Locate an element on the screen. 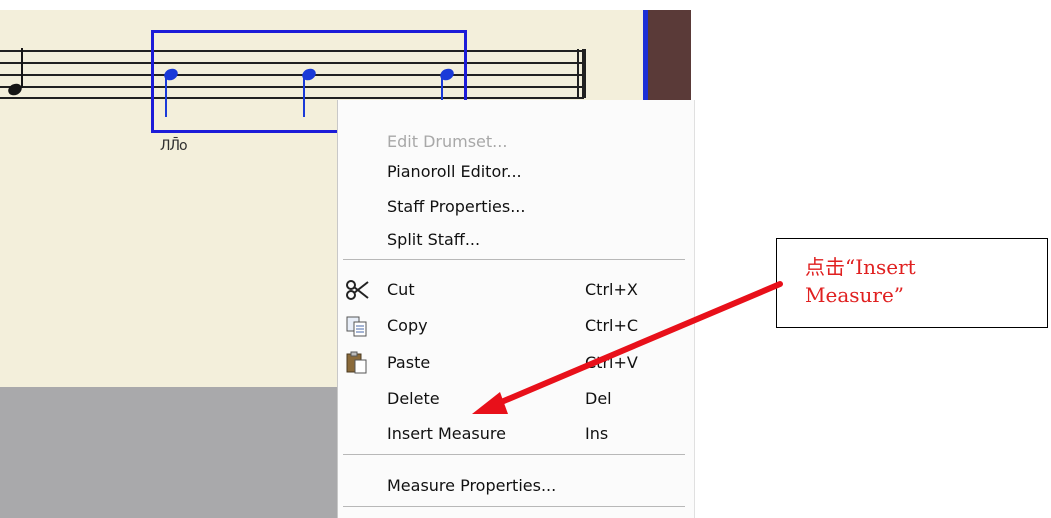 This screenshot has height=518, width=1051. menu-paste: Paste Ctrl+V is located at coordinates (516, 363).